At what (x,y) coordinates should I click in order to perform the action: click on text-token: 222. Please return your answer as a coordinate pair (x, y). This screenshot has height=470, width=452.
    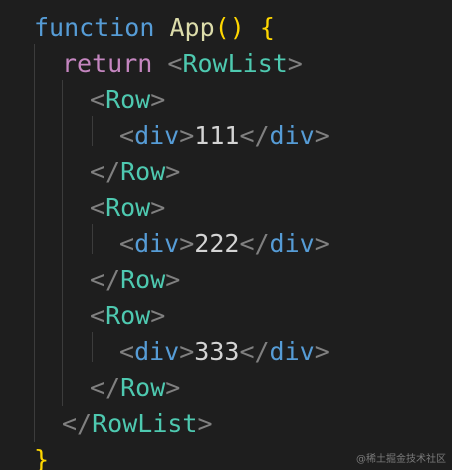
    Looking at the image, I should click on (217, 243).